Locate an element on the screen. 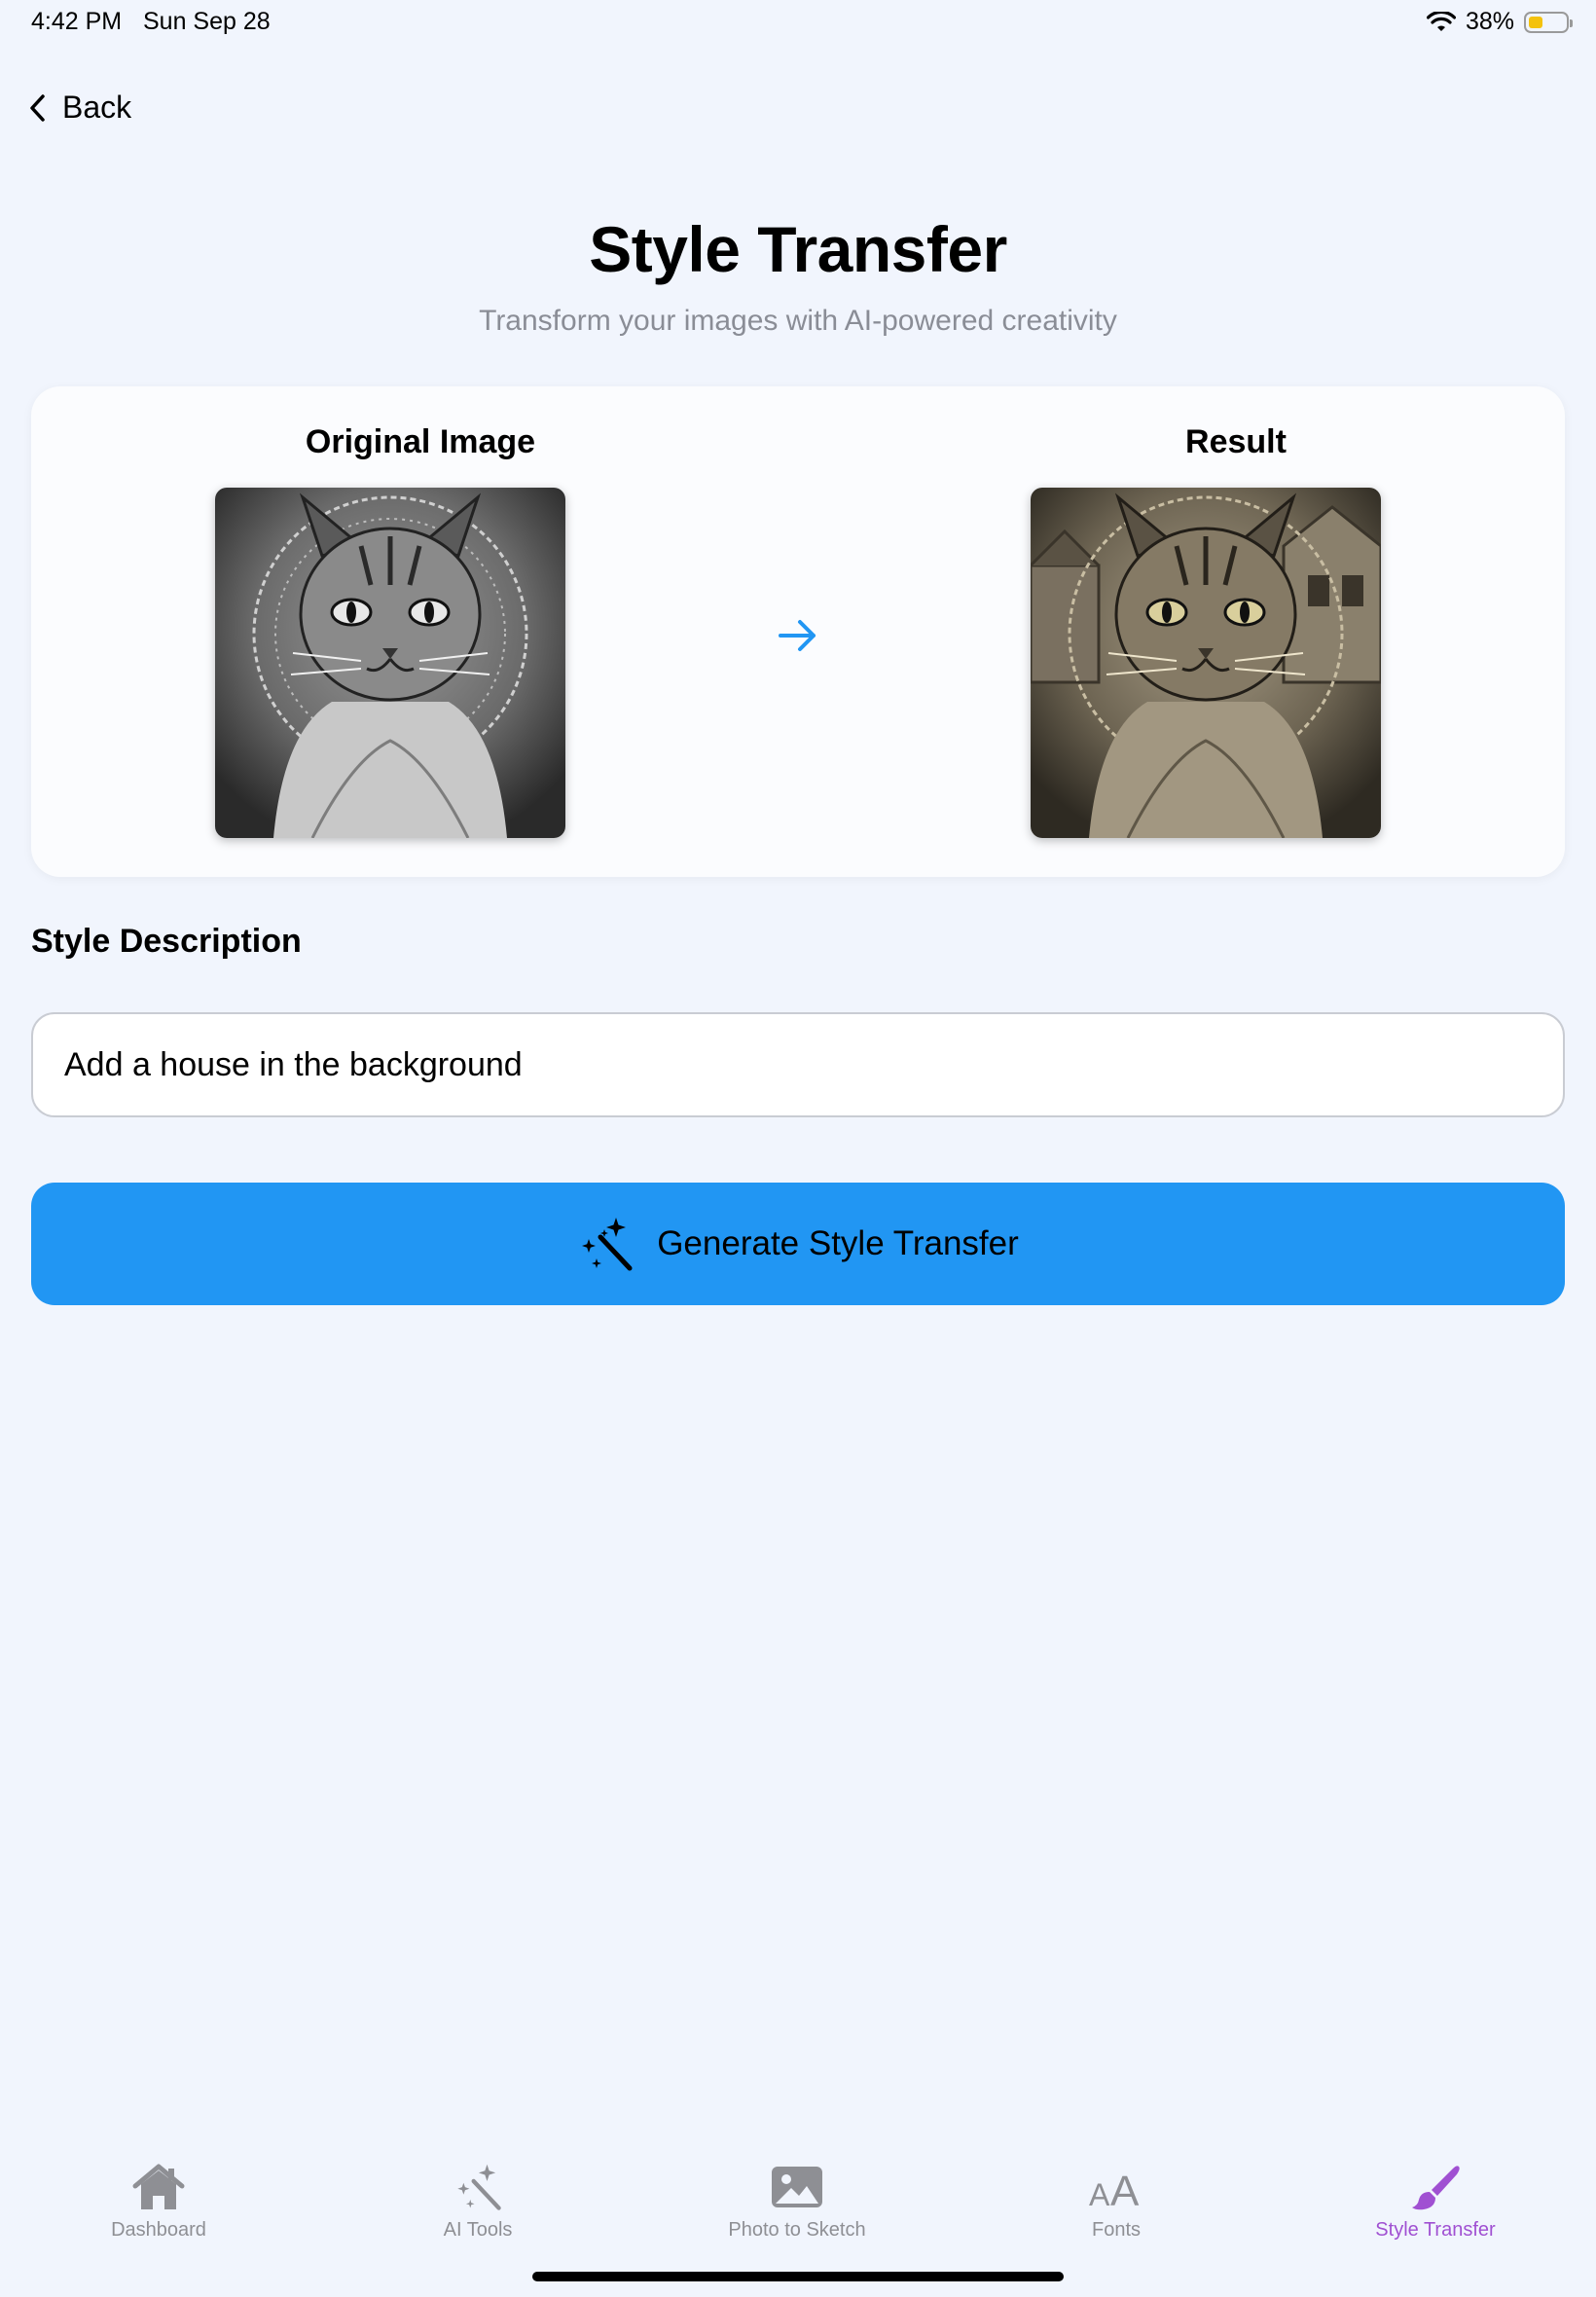  tab-photo-to-sketch: Photo to Sketch is located at coordinates (797, 2201).